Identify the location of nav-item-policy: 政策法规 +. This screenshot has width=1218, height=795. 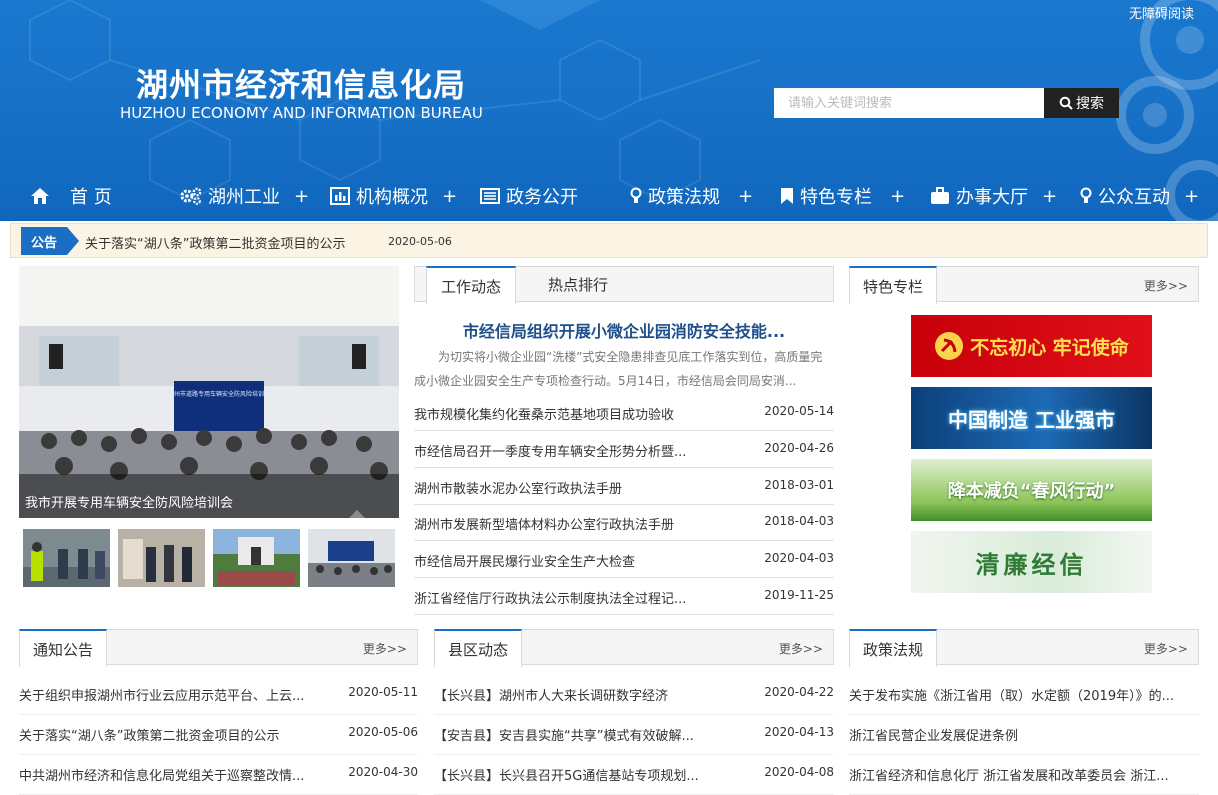
(691, 196).